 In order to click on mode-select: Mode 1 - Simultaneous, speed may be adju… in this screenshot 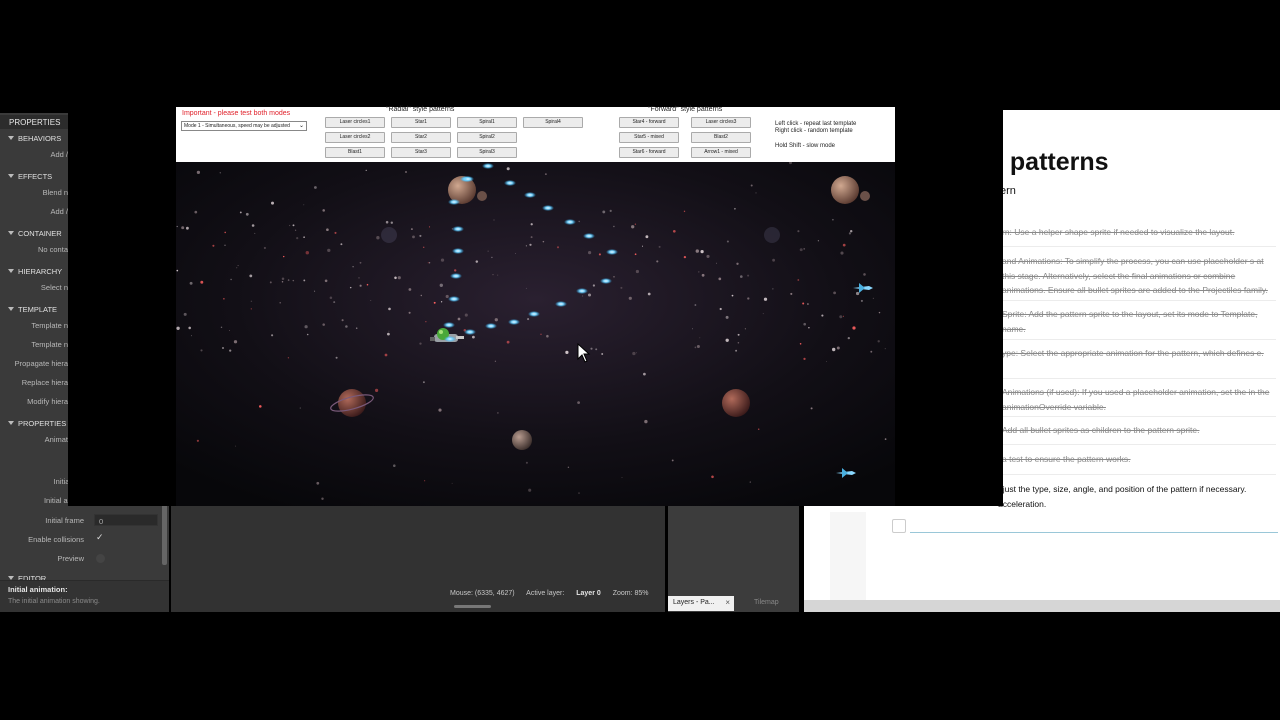, I will do `click(244, 126)`.